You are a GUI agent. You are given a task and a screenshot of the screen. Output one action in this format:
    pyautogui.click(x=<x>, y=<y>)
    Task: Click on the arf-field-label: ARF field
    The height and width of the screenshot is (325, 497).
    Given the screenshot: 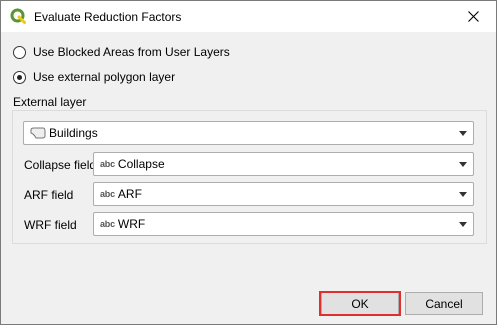 What is the action you would take?
    pyautogui.click(x=49, y=195)
    